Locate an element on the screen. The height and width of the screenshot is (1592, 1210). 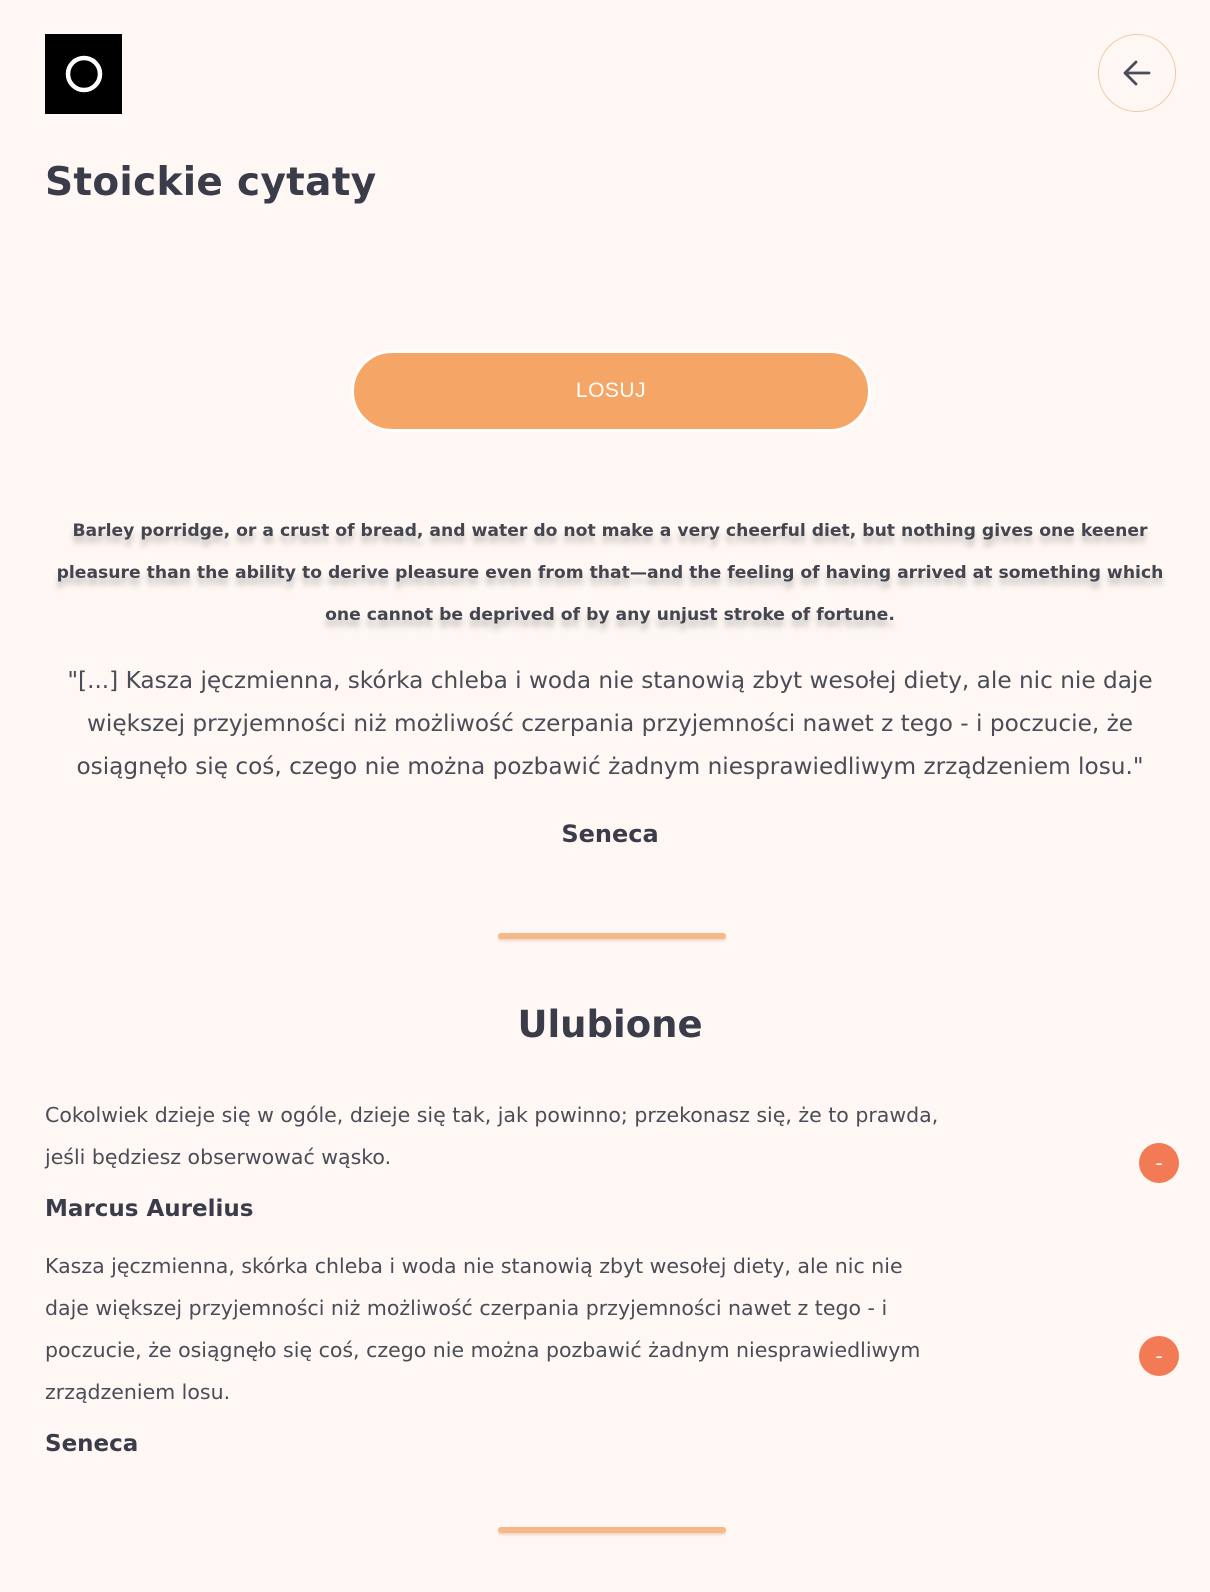
favorite-quote-author: Seneca is located at coordinates (92, 1444).